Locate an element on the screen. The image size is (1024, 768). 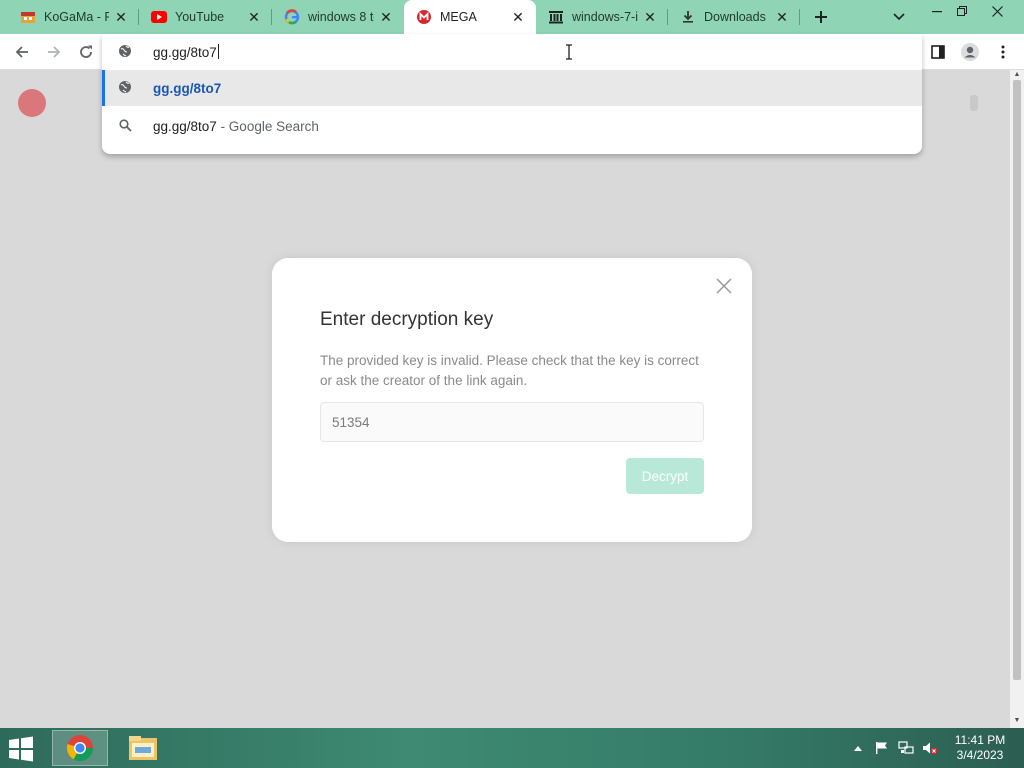
tab-downloads: Downloads ✕ is located at coordinates (734, 17).